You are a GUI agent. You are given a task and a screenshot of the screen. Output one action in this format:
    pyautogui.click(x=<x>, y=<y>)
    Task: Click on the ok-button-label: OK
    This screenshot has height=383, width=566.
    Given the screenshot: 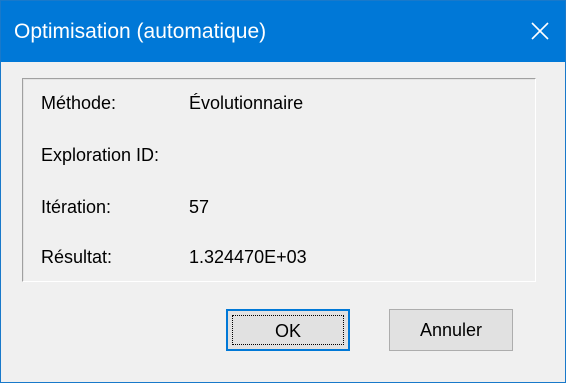 What is the action you would take?
    pyautogui.click(x=287, y=331)
    